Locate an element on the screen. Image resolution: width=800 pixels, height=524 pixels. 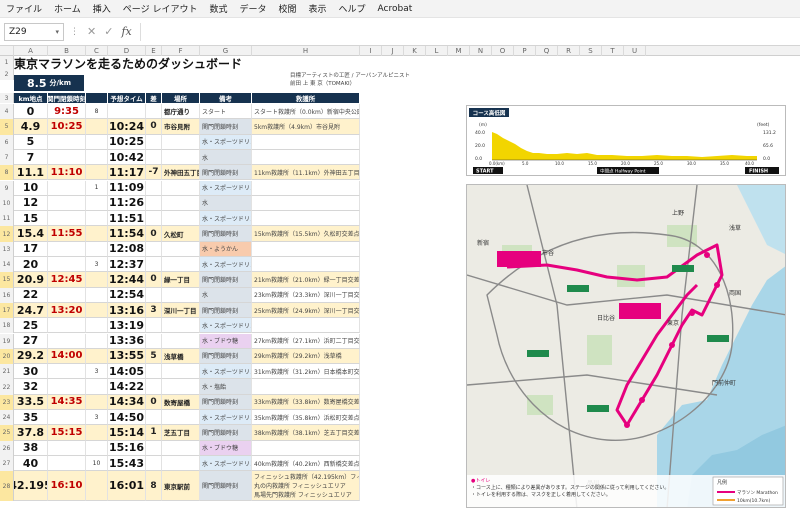
diff-cell: 8 is located at coordinates (154, 486).